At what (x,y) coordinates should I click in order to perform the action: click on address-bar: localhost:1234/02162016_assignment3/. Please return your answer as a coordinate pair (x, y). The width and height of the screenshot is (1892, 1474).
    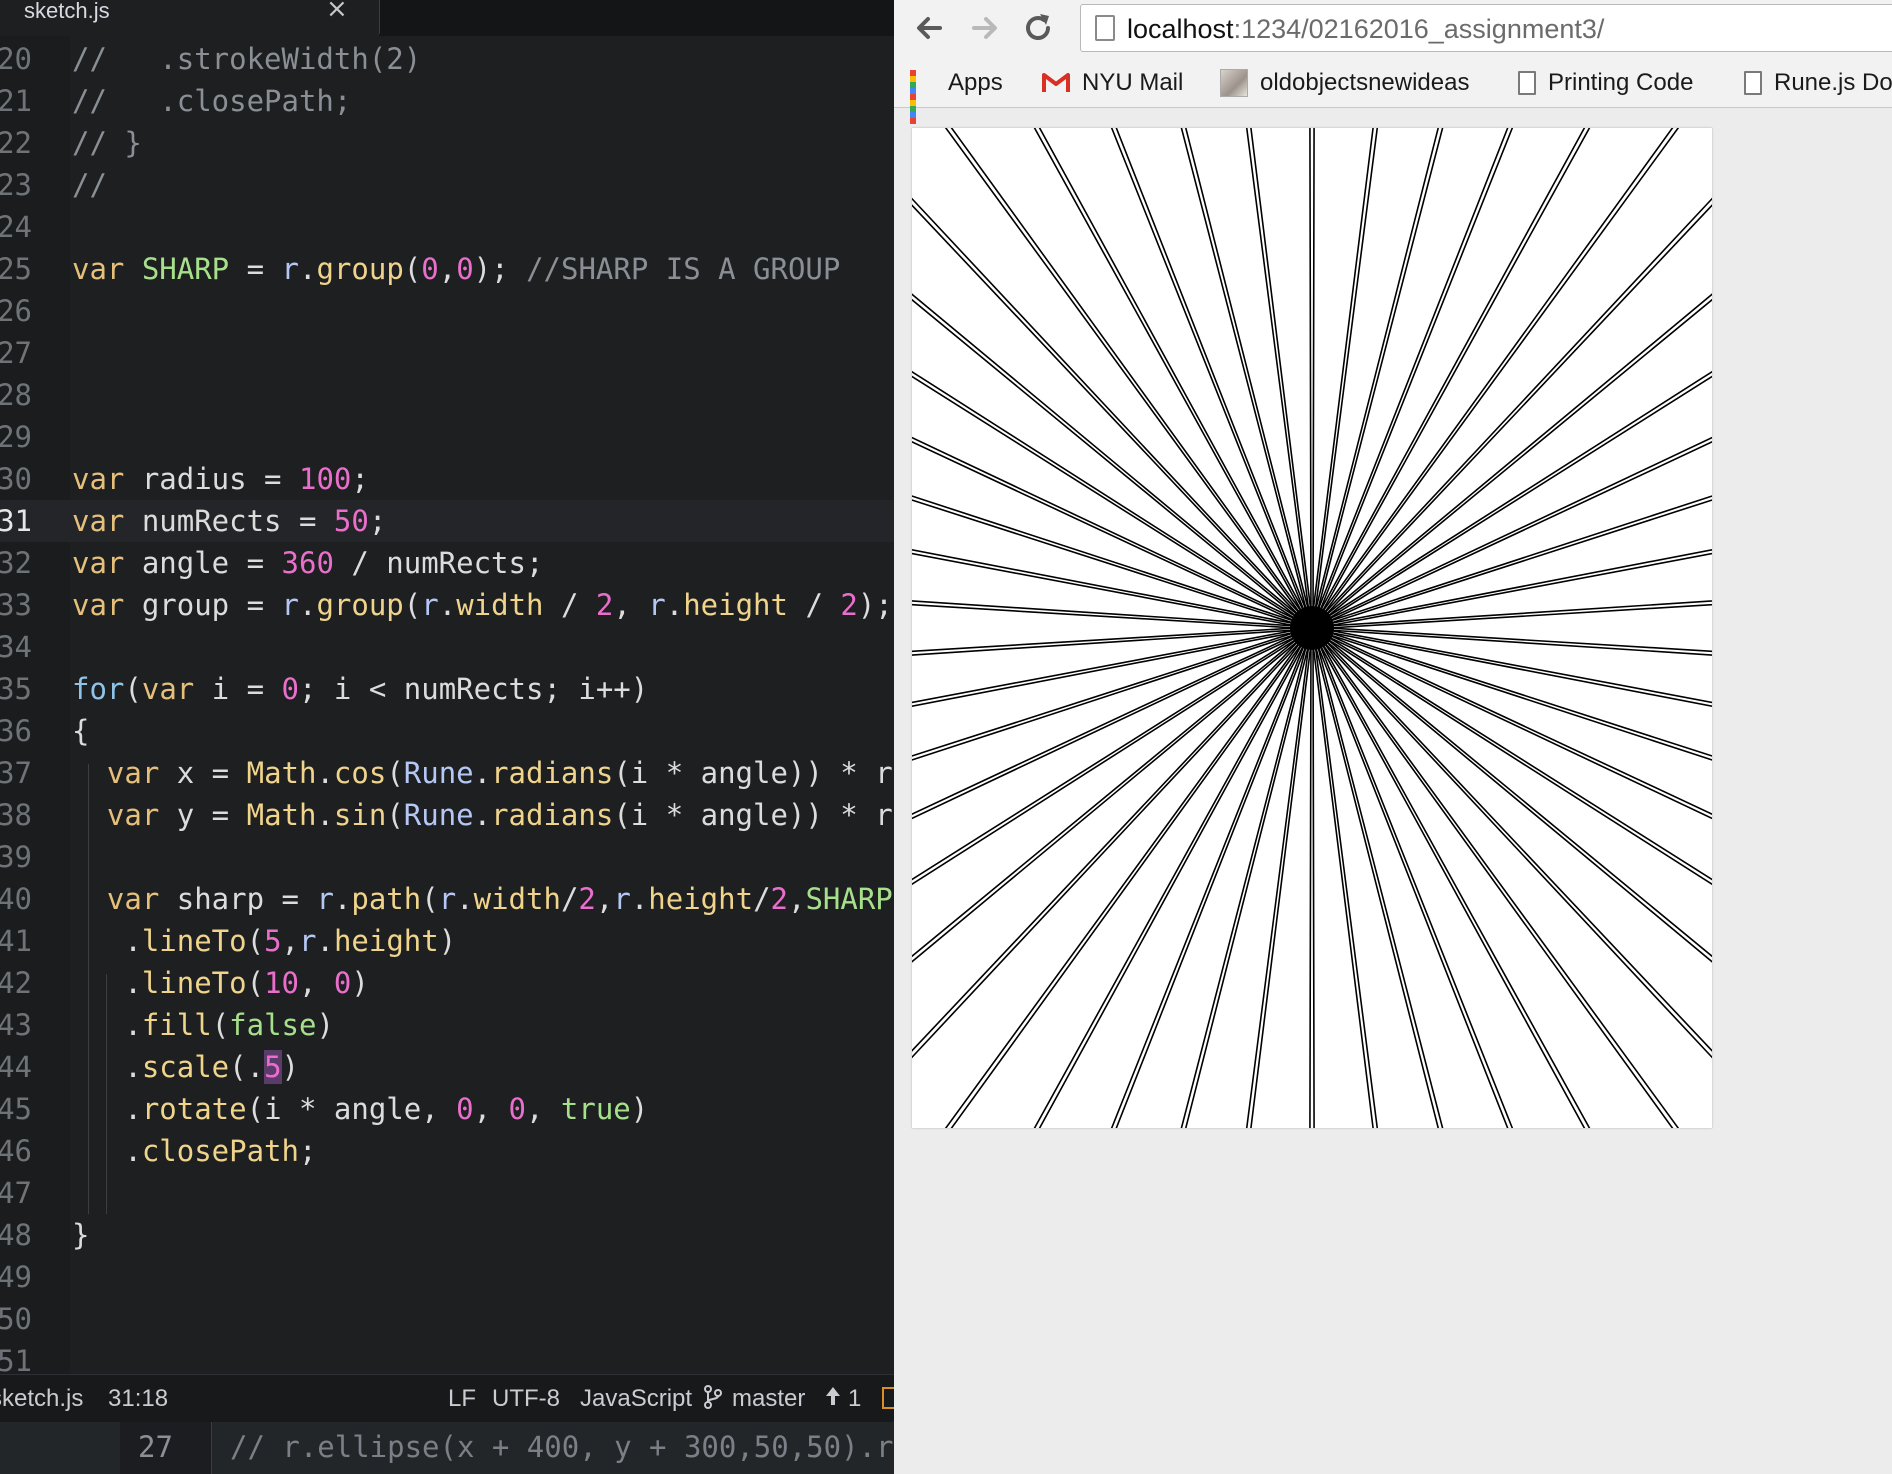
    Looking at the image, I should click on (1486, 28).